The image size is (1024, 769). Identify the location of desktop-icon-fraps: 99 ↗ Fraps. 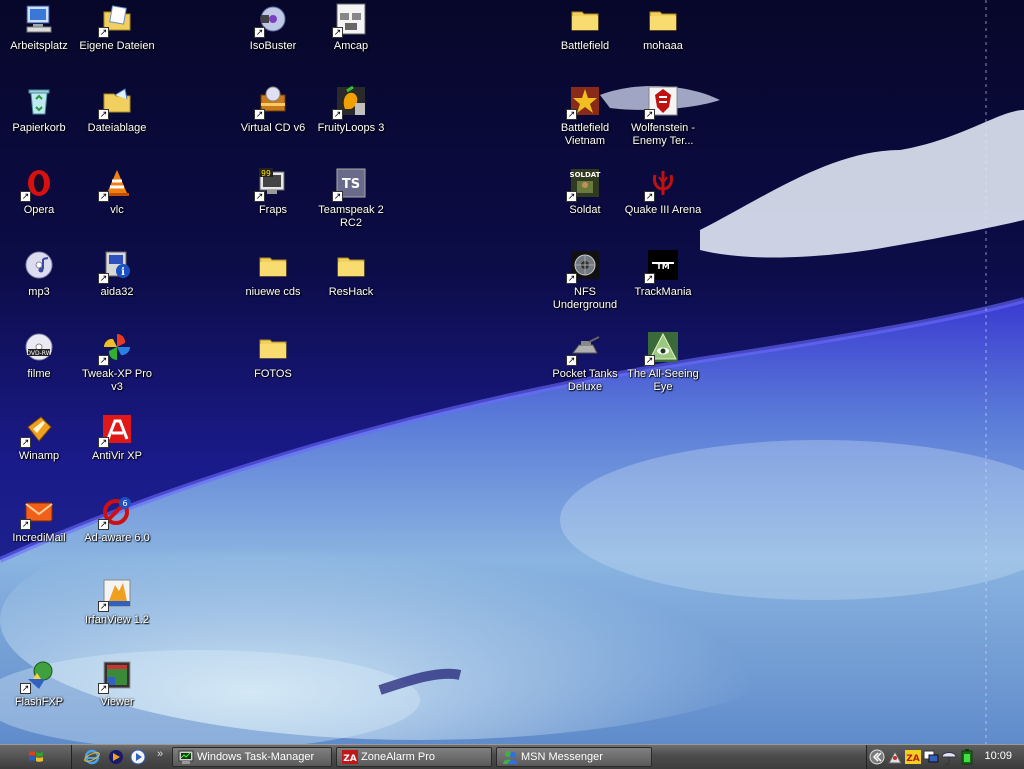
(273, 191).